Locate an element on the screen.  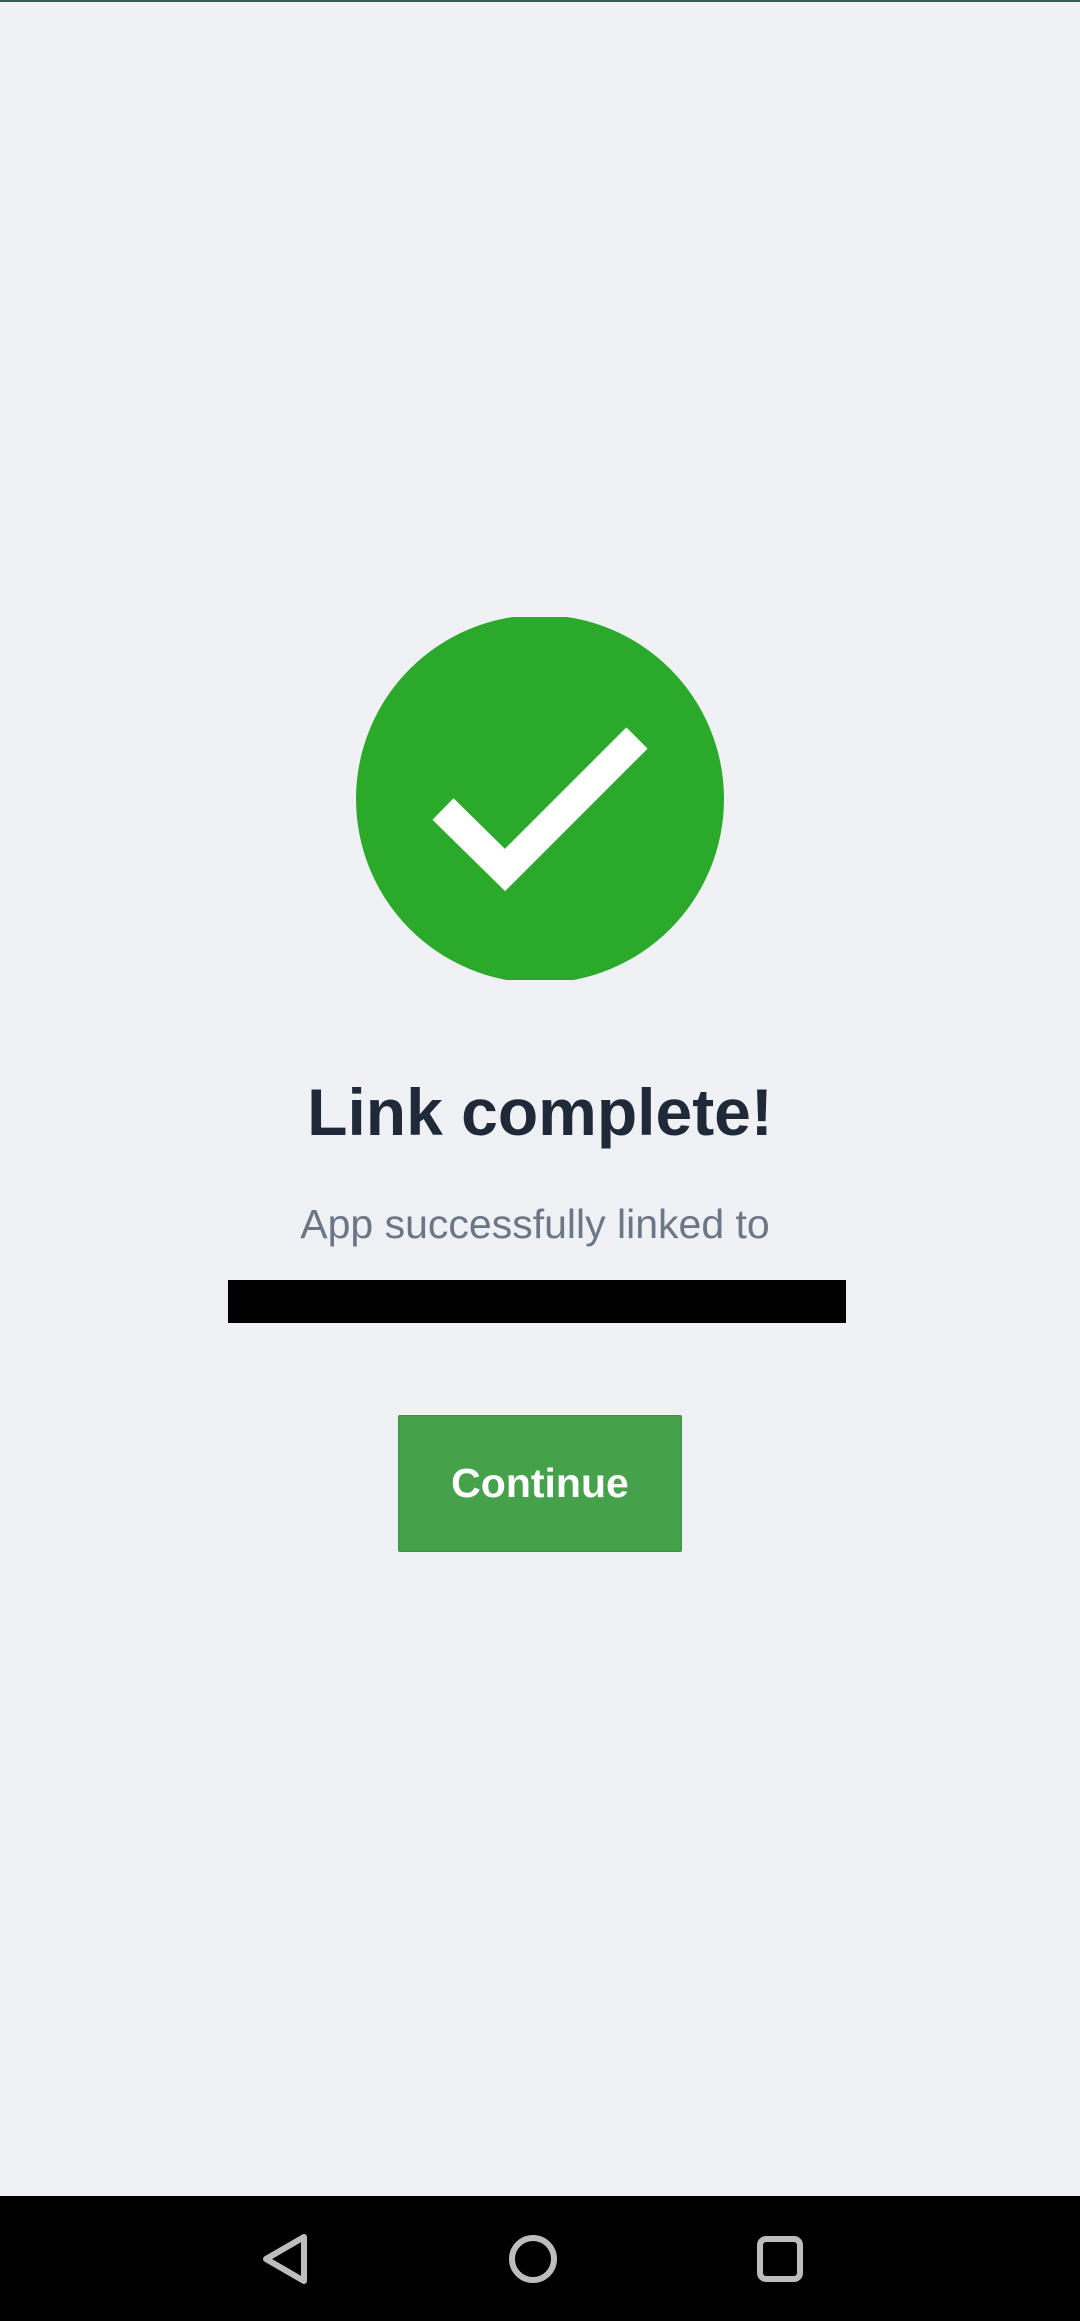
back-triangle-icon is located at coordinates (286, 2259).